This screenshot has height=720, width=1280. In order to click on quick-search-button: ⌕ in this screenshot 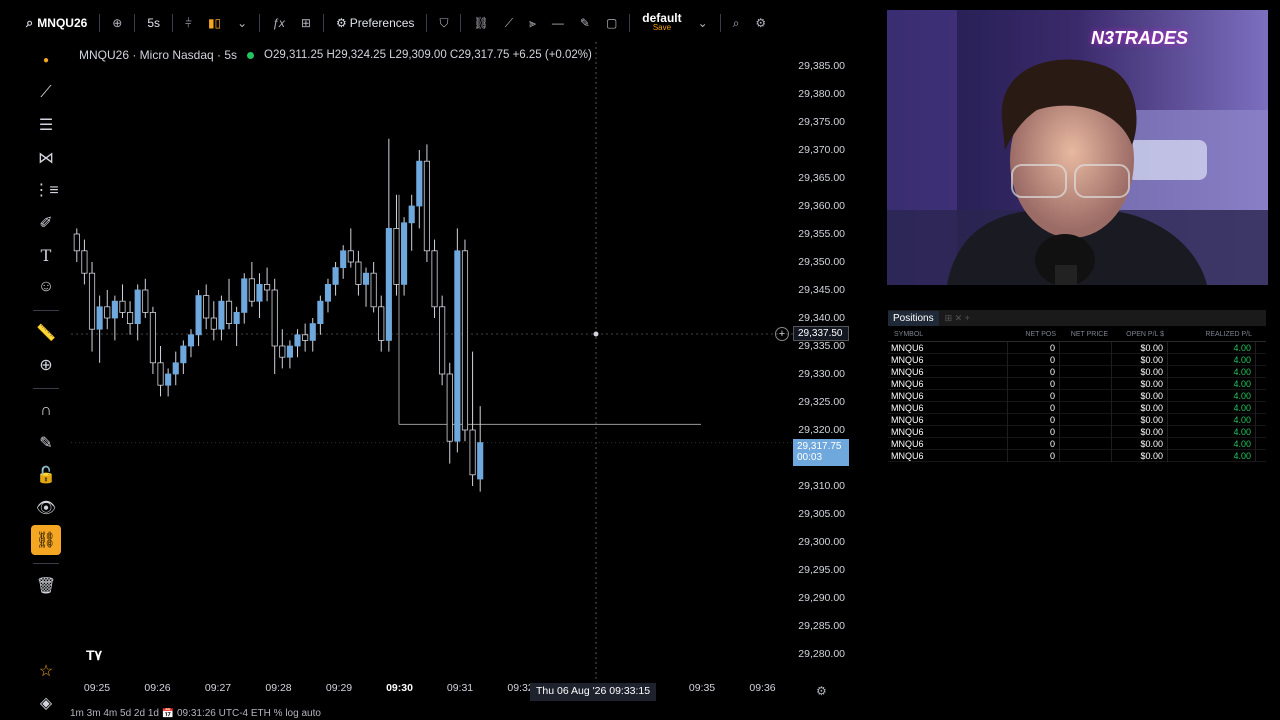, I will do `click(736, 23)`.